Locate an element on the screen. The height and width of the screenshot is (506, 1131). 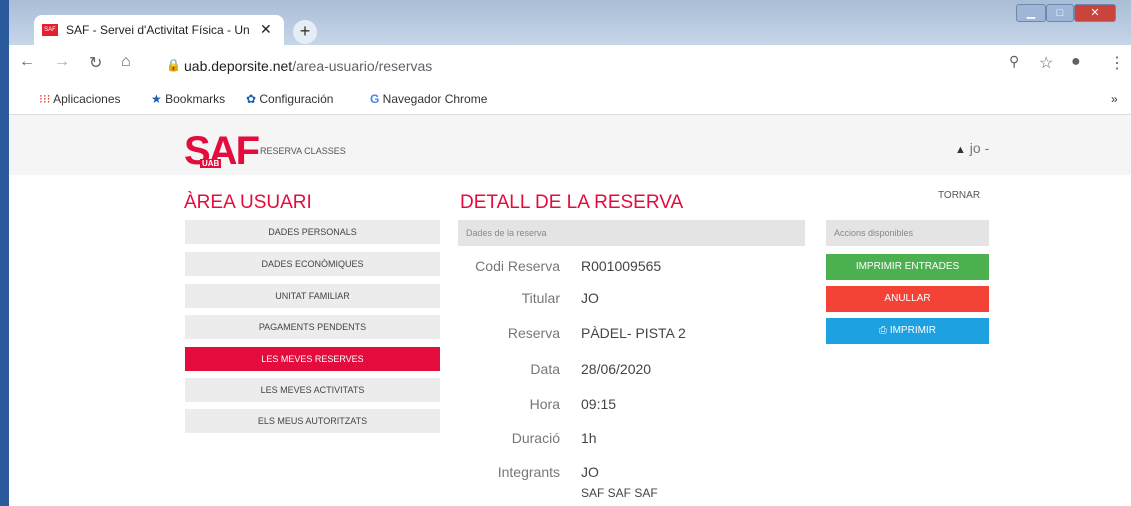
star-bookmark-icon: ★ is located at coordinates (158, 99).